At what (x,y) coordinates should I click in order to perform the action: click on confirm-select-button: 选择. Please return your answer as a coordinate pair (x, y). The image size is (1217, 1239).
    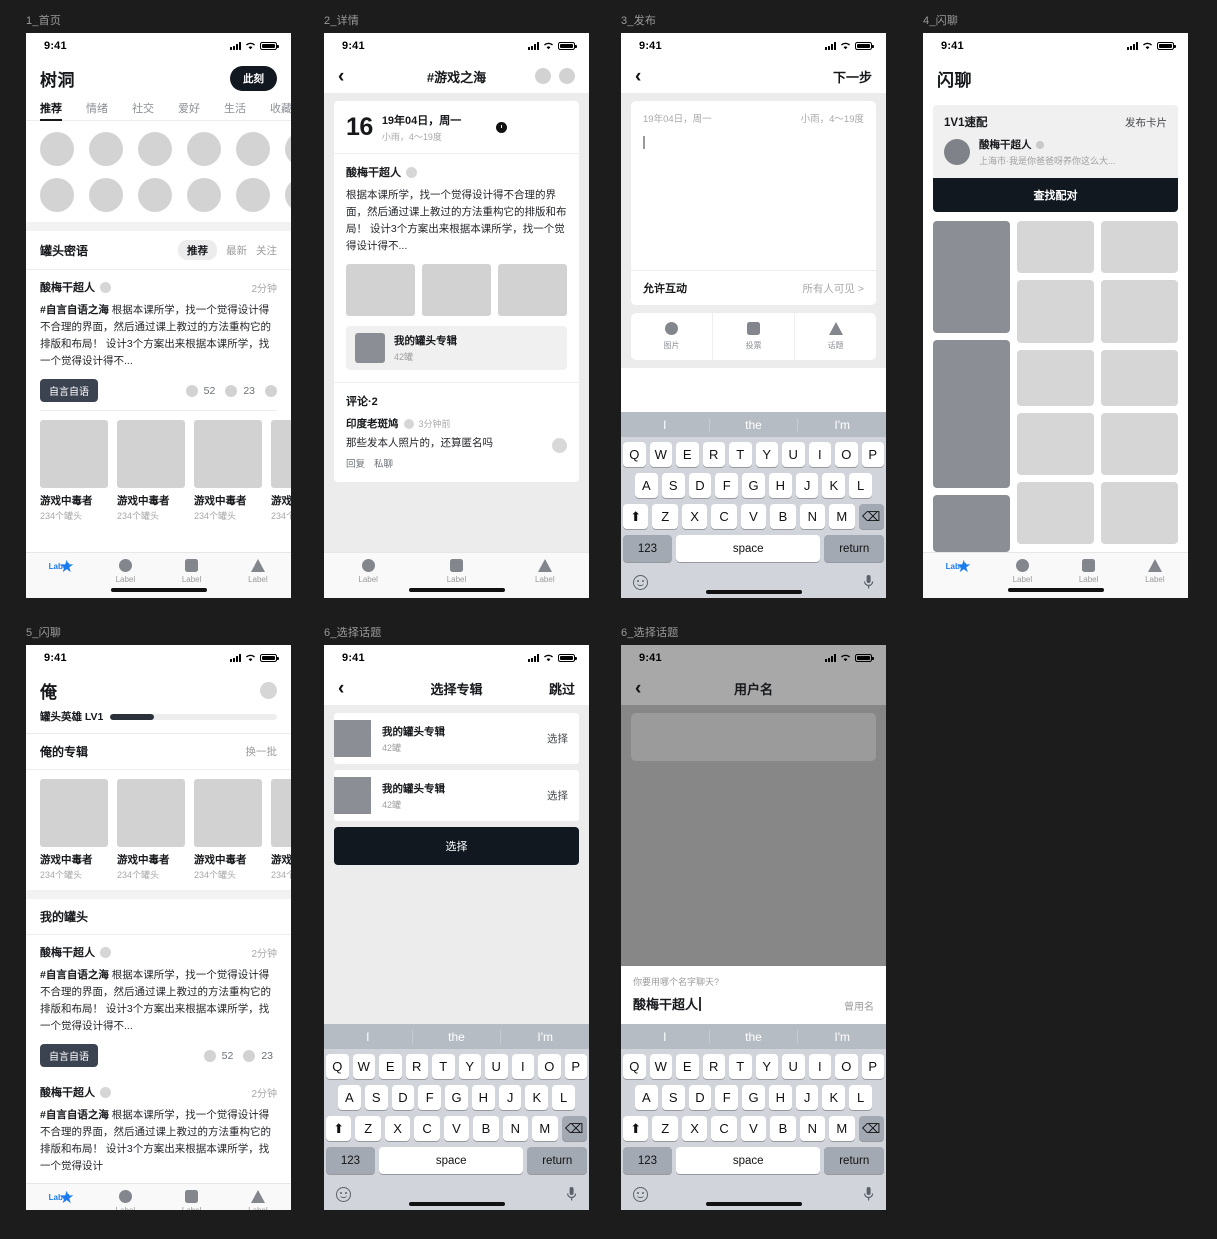
    Looking at the image, I should click on (456, 846).